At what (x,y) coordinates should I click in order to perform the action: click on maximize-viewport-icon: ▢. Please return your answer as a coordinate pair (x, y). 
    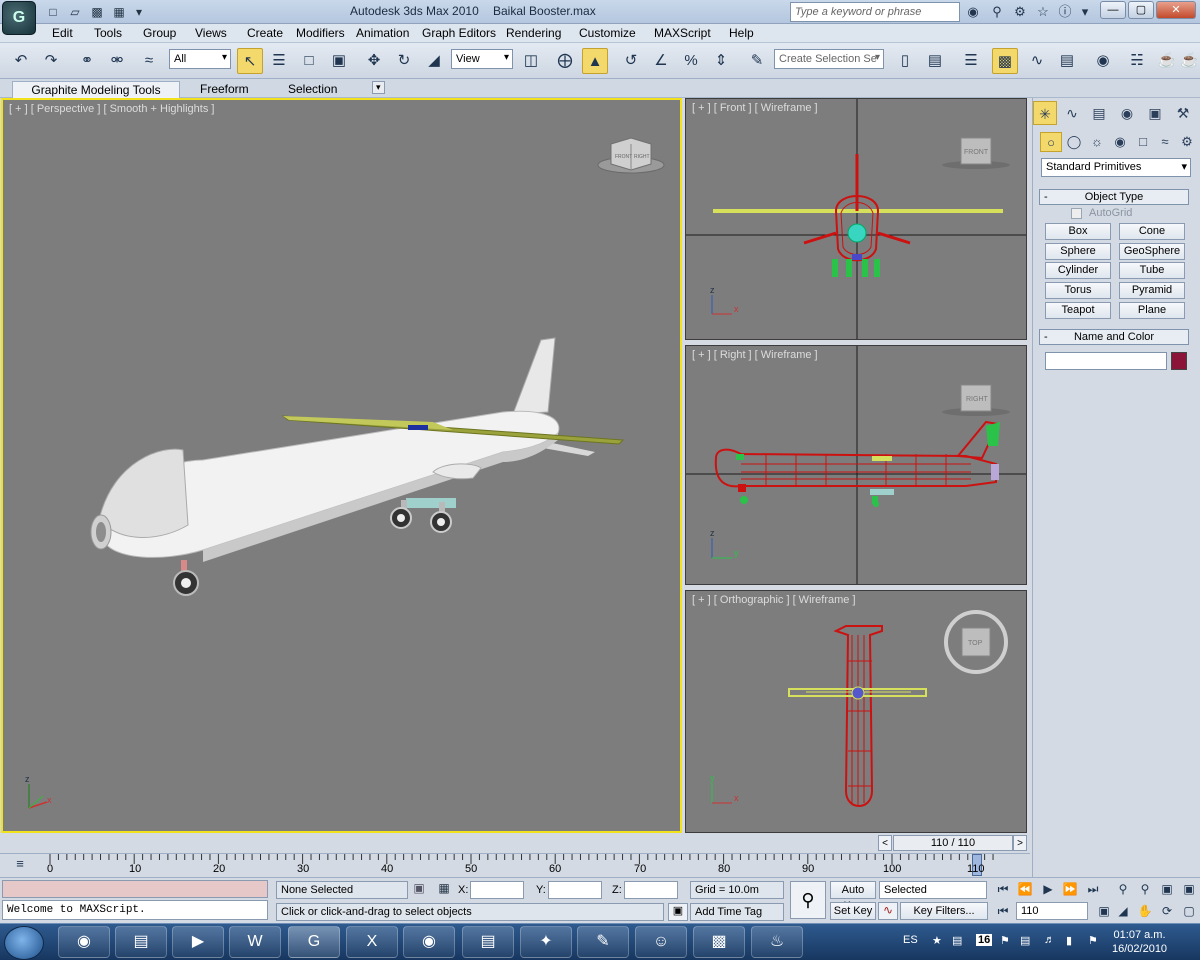
    Looking at the image, I should click on (1189, 911).